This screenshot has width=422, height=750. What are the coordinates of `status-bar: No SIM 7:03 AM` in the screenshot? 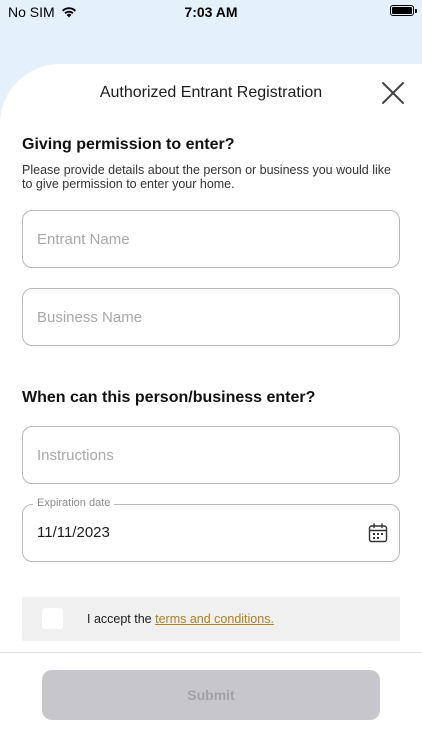 It's located at (211, 12).